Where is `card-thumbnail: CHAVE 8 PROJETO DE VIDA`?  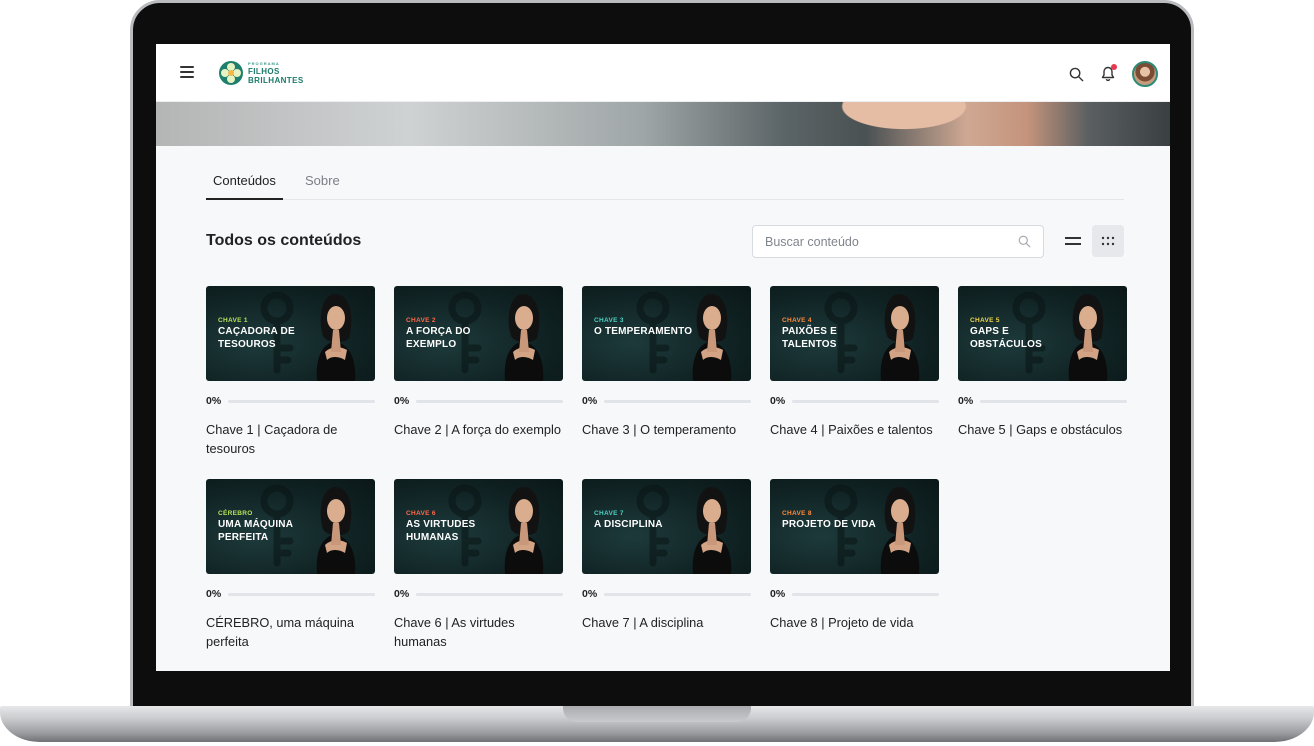 card-thumbnail: CHAVE 8 PROJETO DE VIDA is located at coordinates (854, 526).